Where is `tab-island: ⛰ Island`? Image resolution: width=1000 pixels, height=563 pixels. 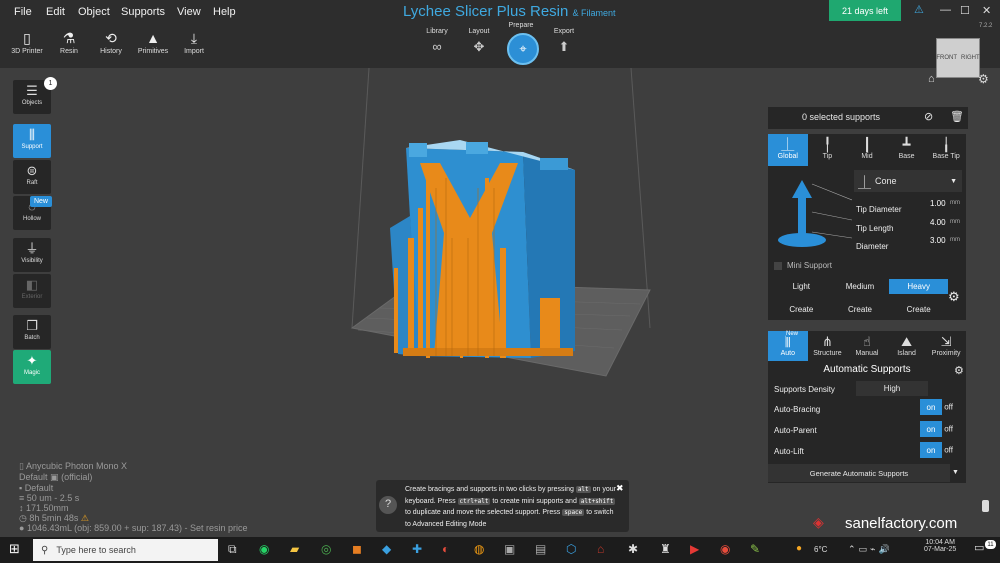 tab-island: ⛰ Island is located at coordinates (907, 346).